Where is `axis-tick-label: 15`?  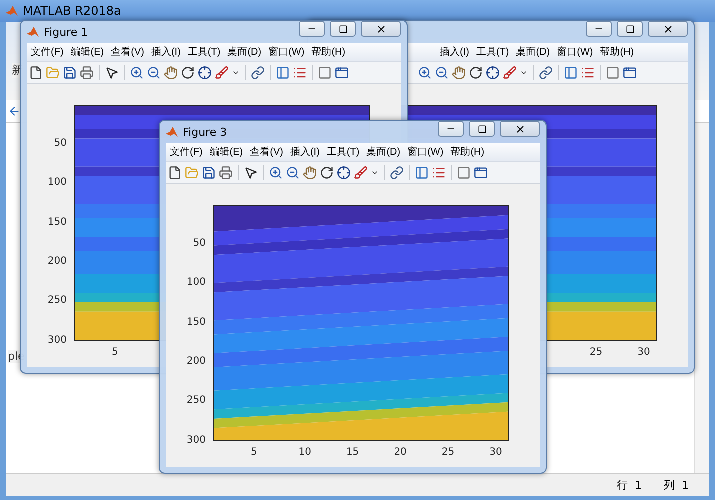 axis-tick-label: 15 is located at coordinates (353, 452).